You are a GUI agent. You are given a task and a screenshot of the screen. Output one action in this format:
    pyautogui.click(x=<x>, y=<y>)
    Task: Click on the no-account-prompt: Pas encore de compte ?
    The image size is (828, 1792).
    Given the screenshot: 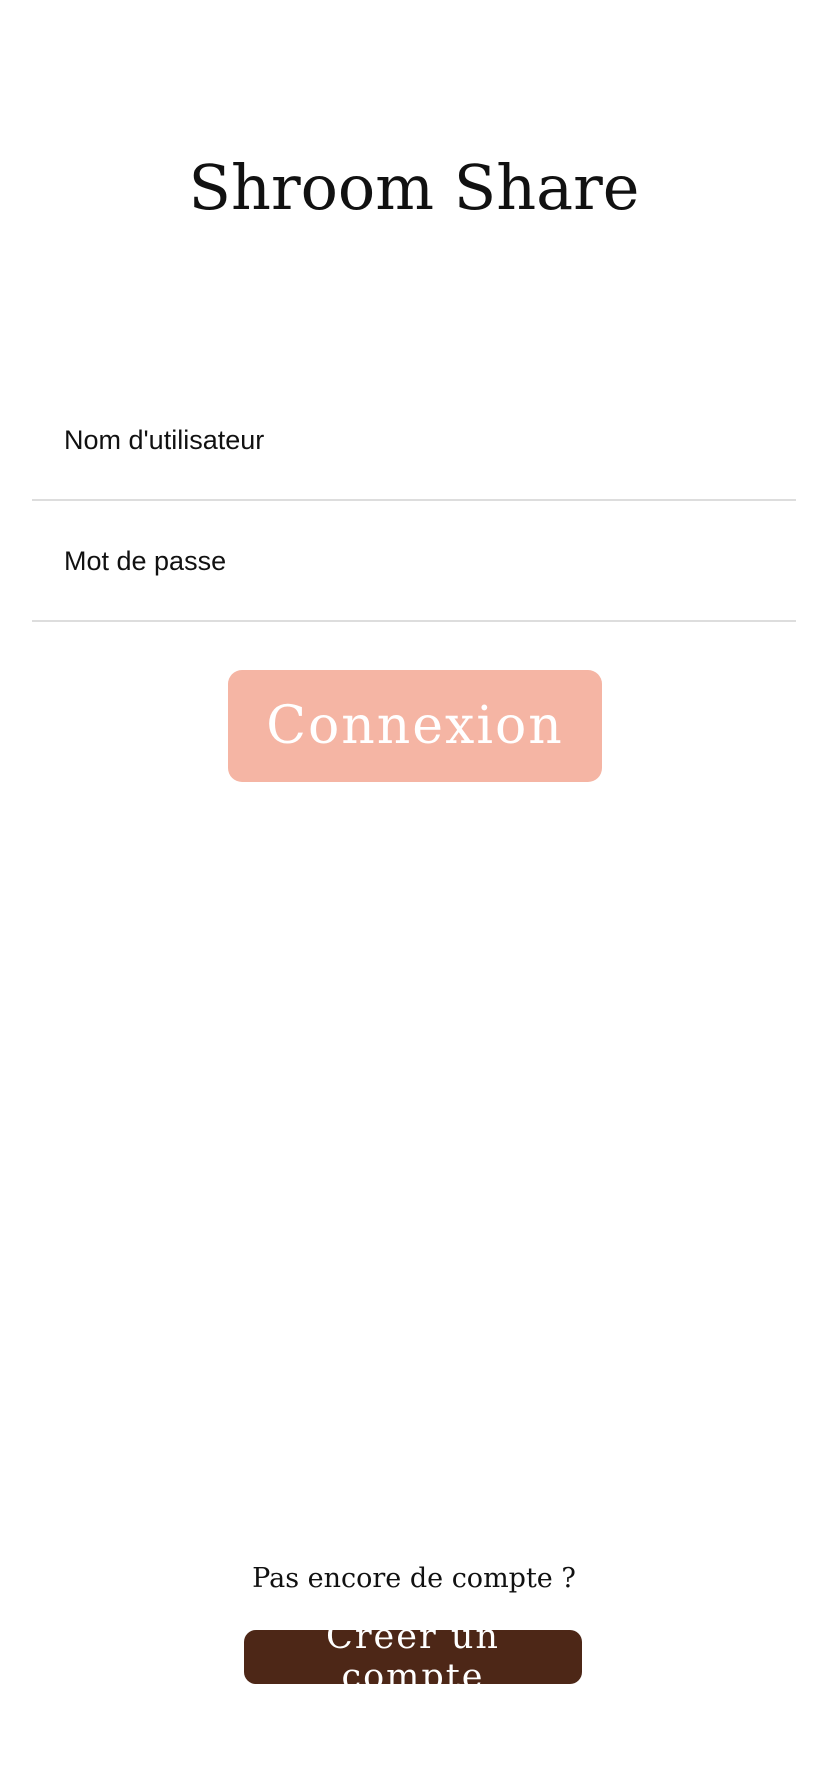 What is the action you would take?
    pyautogui.click(x=414, y=1578)
    